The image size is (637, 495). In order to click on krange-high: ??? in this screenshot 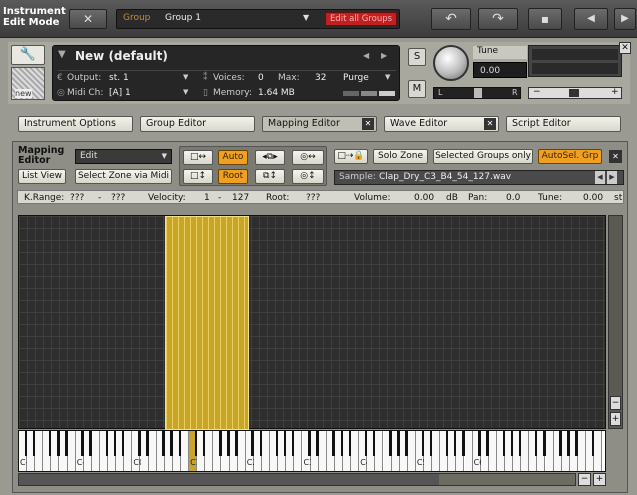, I will do `click(118, 198)`.